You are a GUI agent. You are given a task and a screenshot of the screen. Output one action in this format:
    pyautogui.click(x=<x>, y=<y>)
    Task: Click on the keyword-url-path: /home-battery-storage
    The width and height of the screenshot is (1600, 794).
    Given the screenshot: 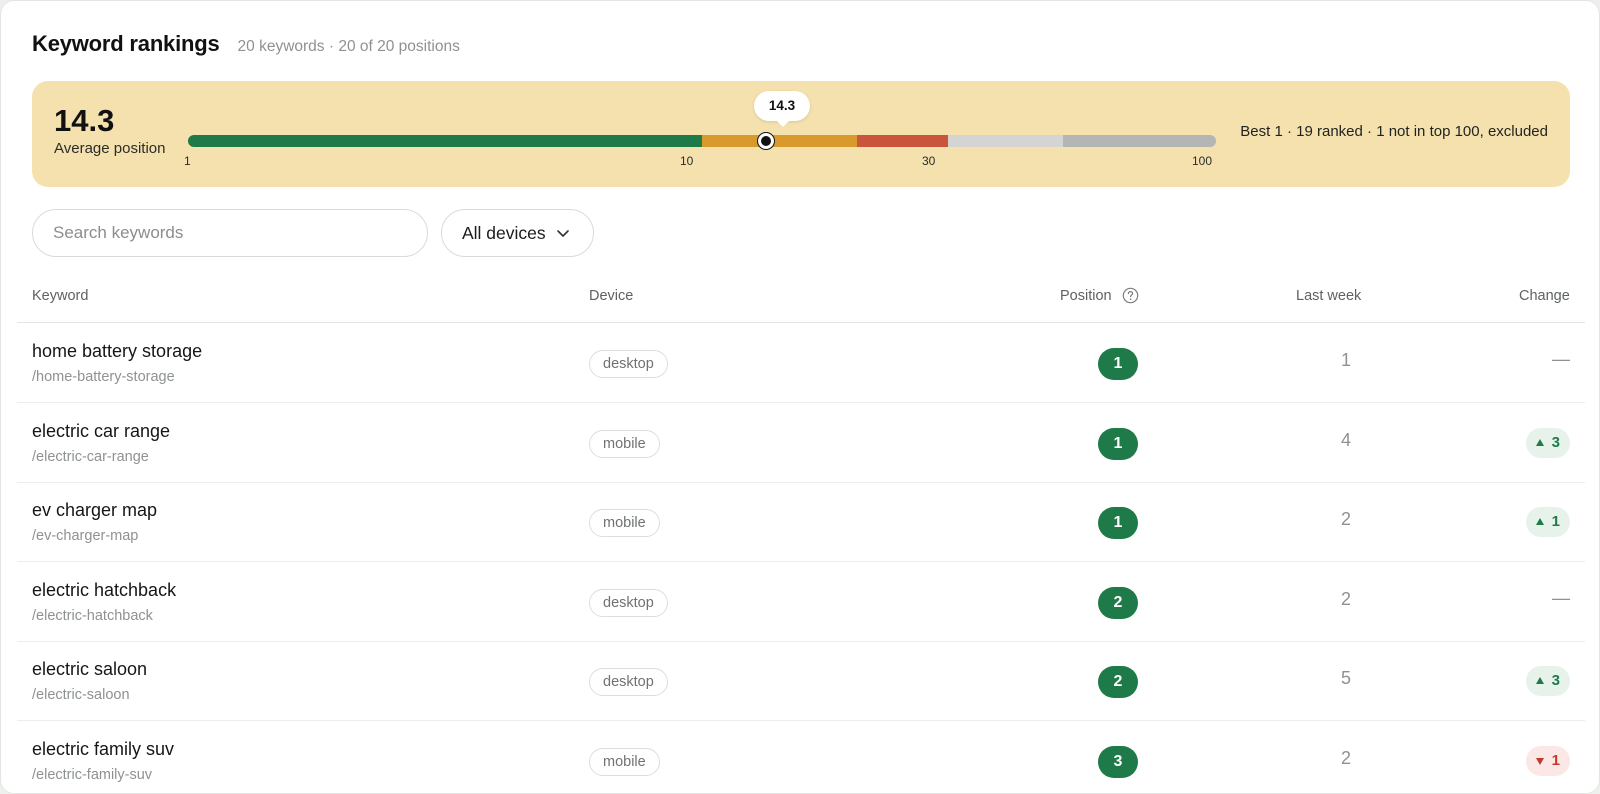 What is the action you would take?
    pyautogui.click(x=103, y=377)
    